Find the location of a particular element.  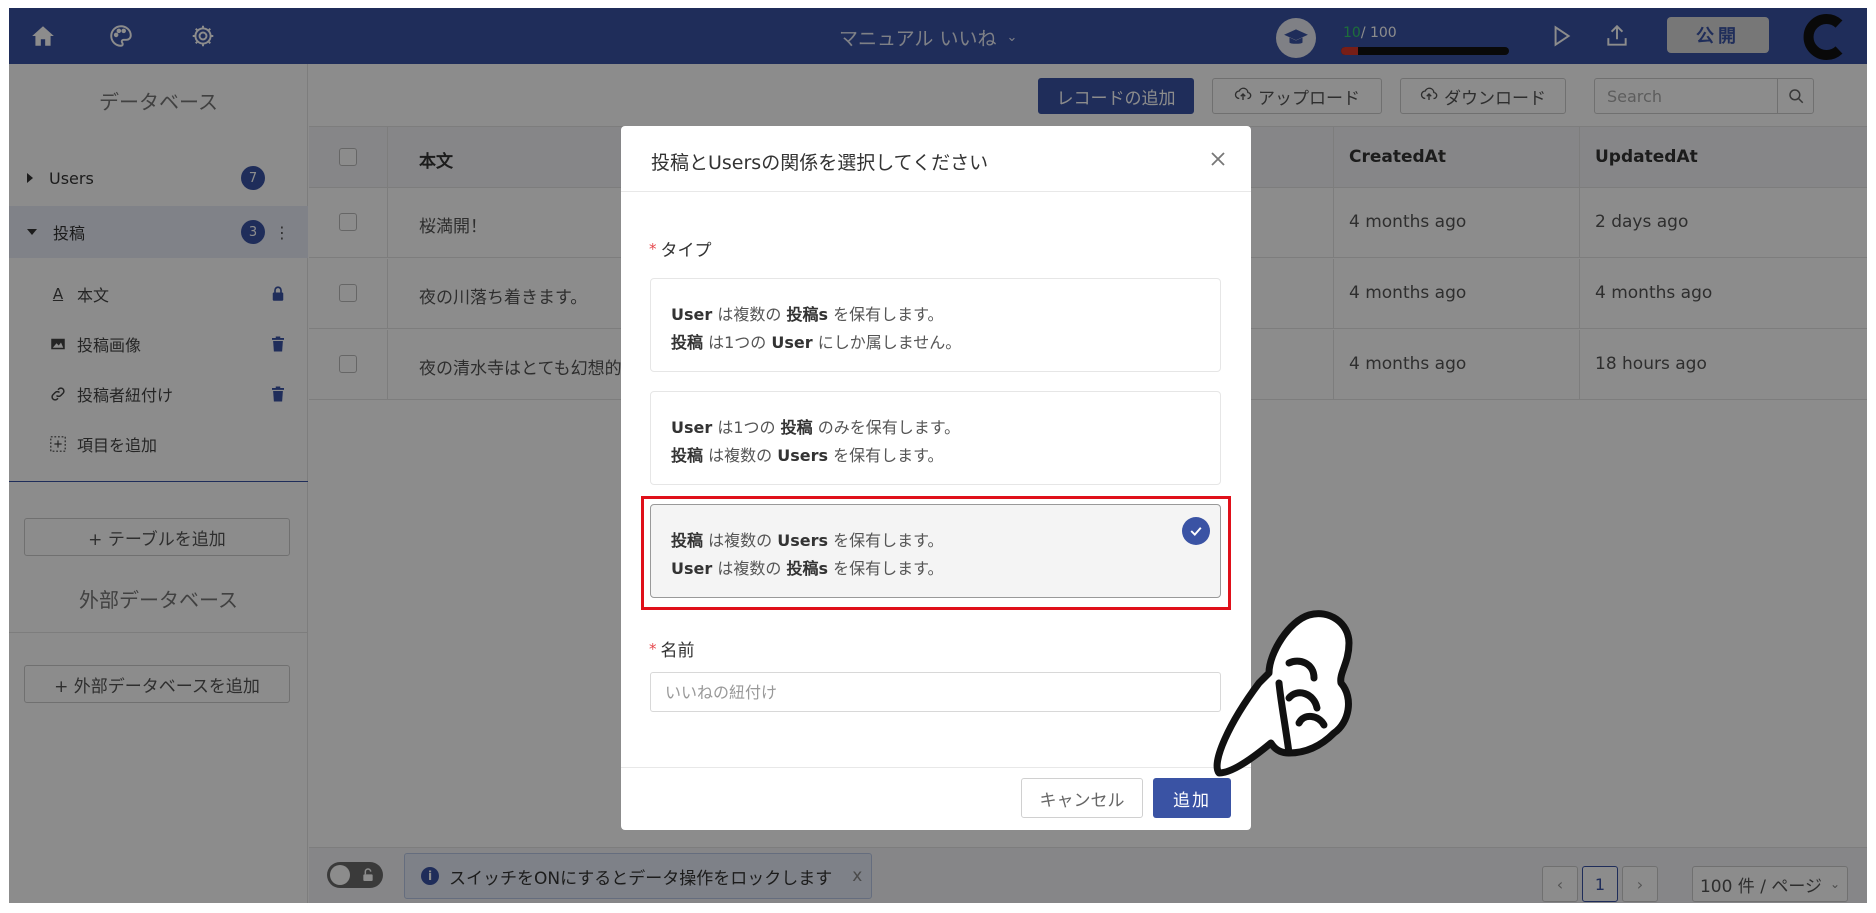

selection-highlight-box is located at coordinates (936, 553).